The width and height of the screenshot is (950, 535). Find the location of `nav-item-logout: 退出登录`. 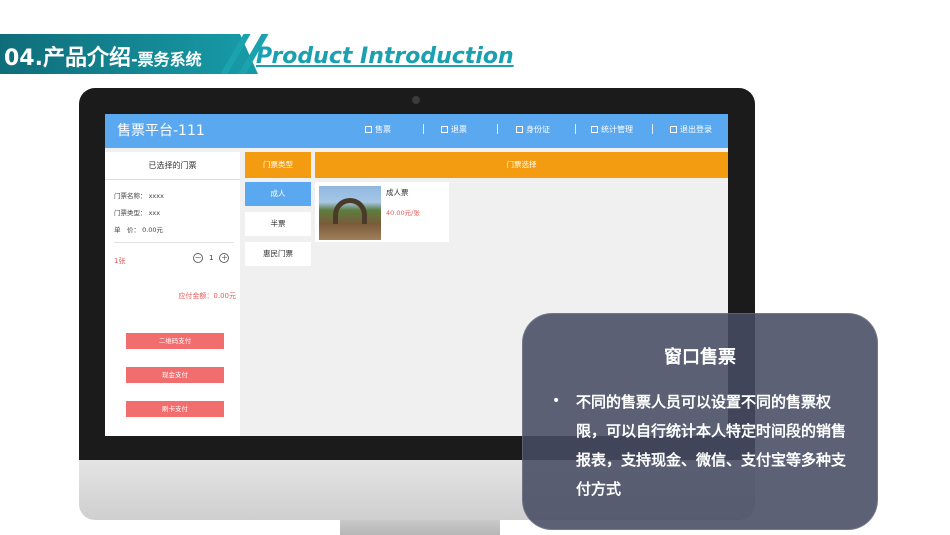

nav-item-logout: 退出登录 is located at coordinates (691, 129).